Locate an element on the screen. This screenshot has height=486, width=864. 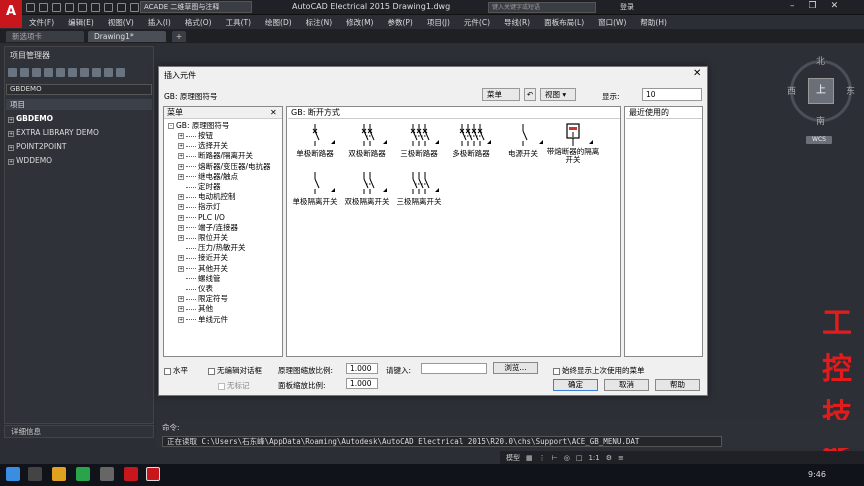
component-symbol: 三极隔离开关 is located at coordinates (419, 190).